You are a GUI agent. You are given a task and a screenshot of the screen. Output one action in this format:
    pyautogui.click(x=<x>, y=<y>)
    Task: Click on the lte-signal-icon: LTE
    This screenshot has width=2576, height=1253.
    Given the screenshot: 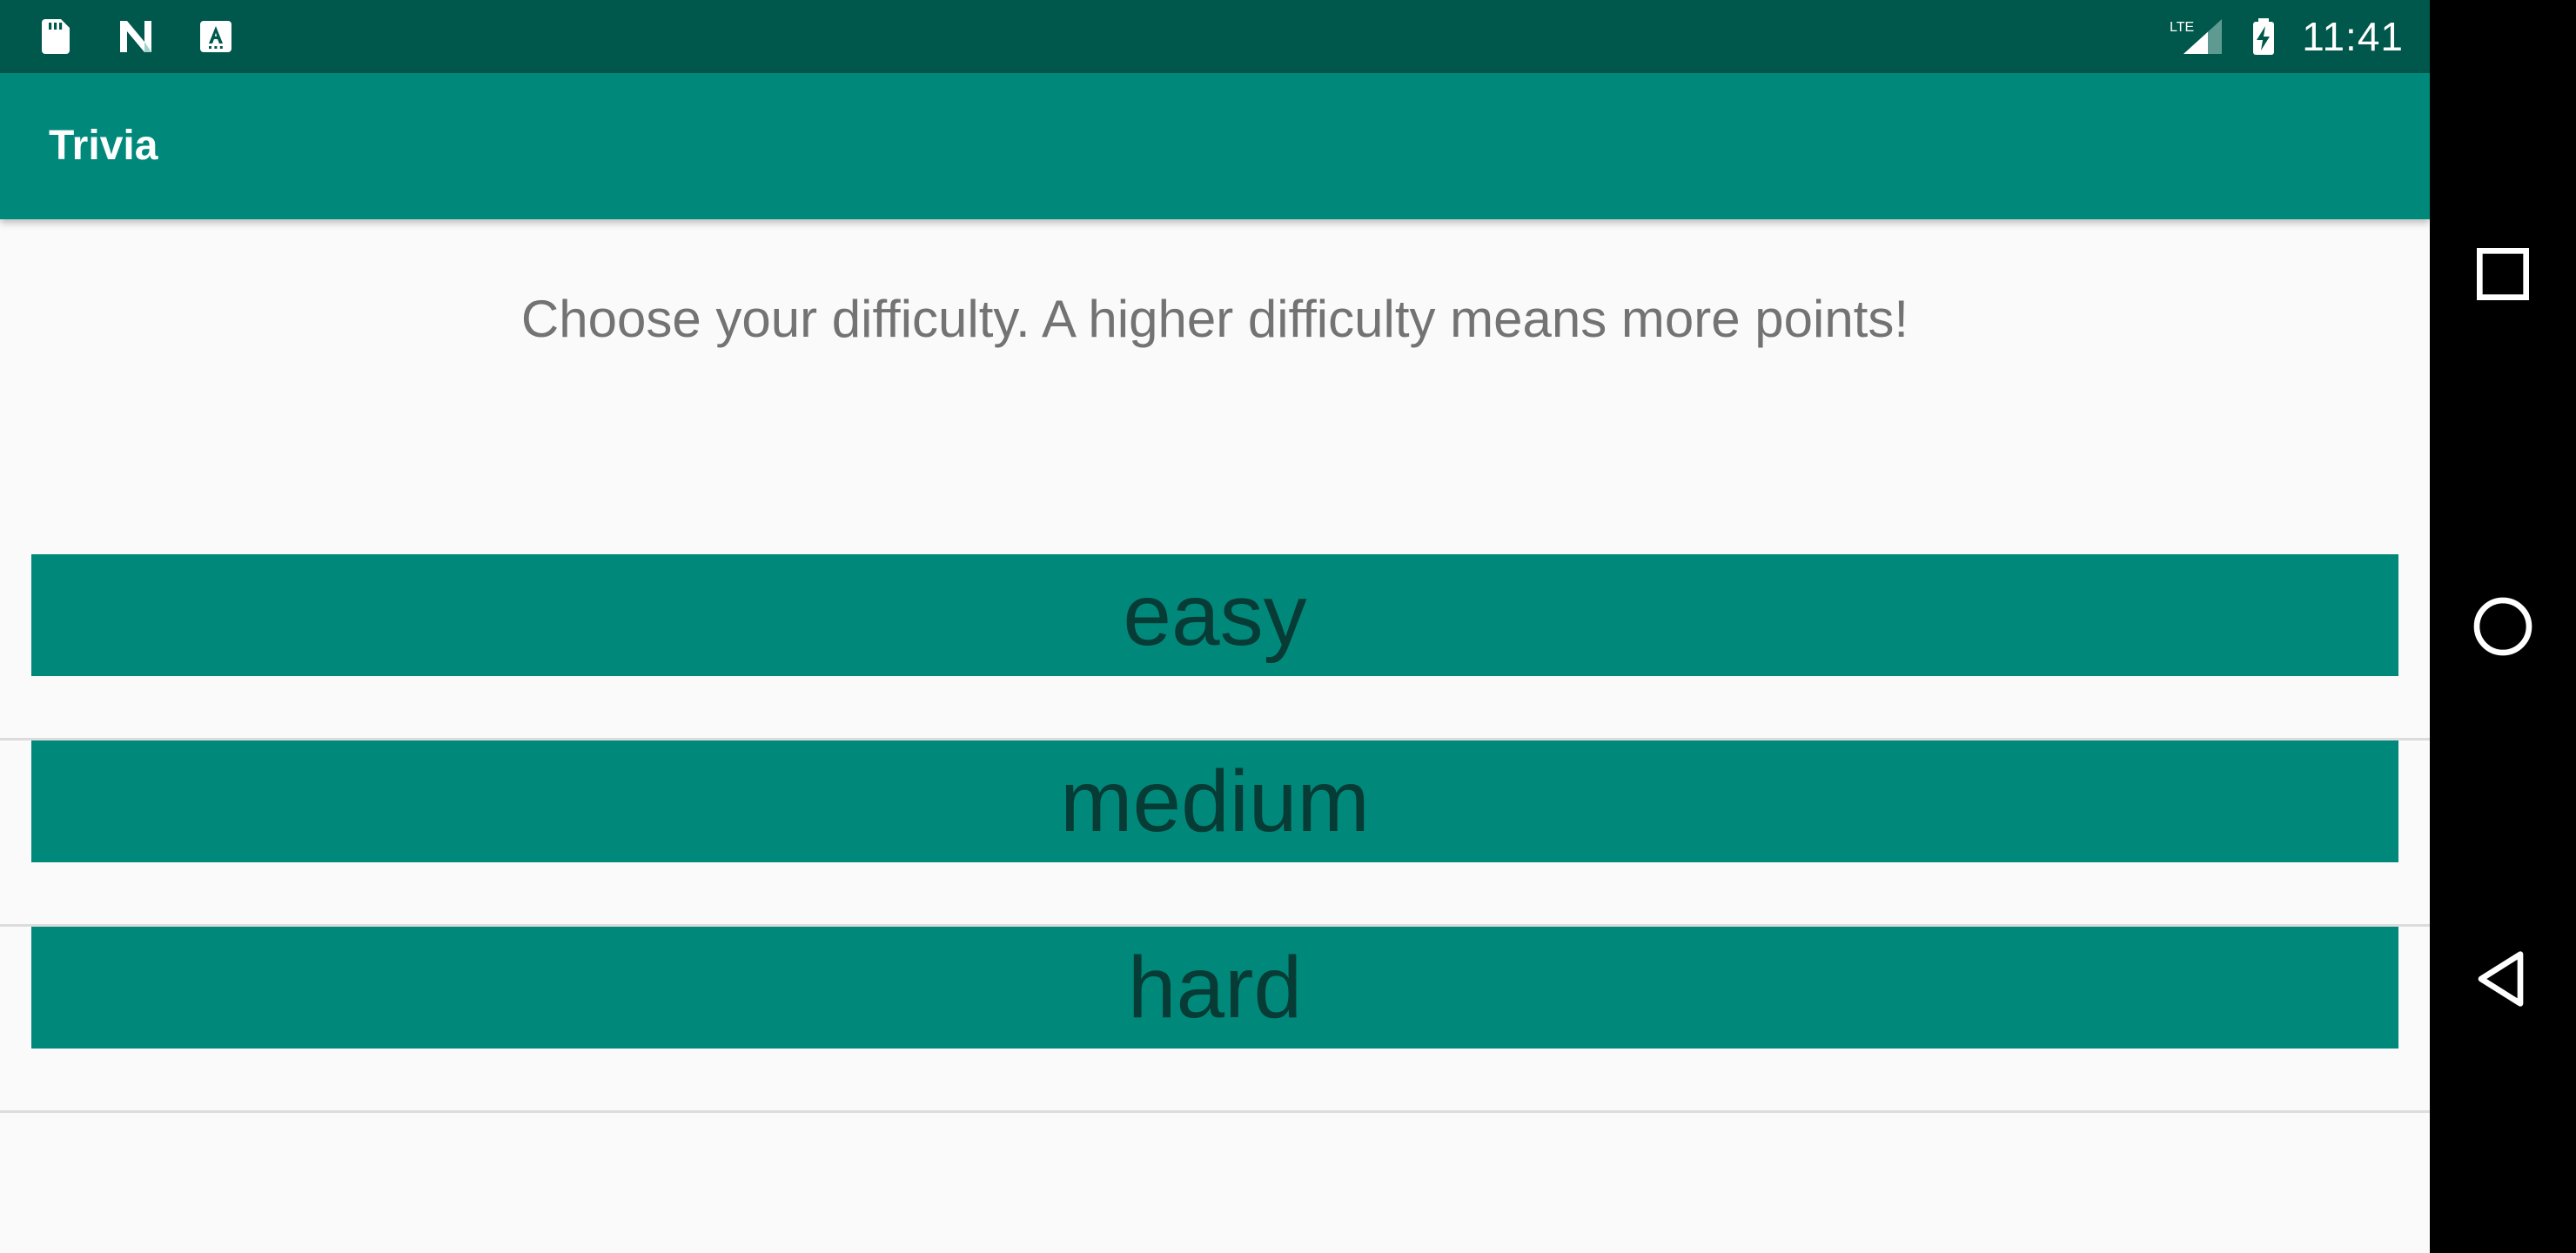 What is the action you would take?
    pyautogui.click(x=2196, y=36)
    